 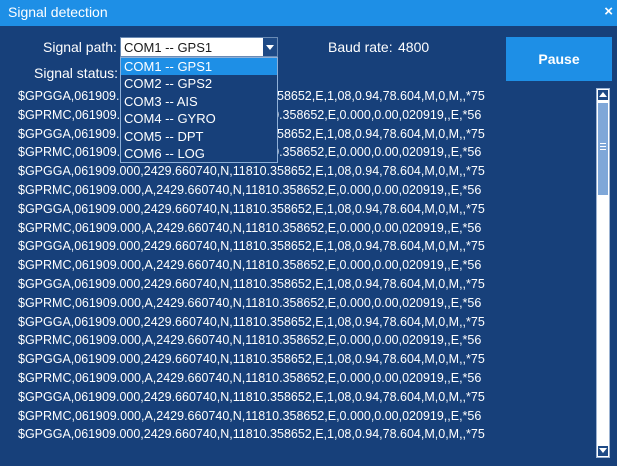 I want to click on scroll-down-icon, so click(x=603, y=451).